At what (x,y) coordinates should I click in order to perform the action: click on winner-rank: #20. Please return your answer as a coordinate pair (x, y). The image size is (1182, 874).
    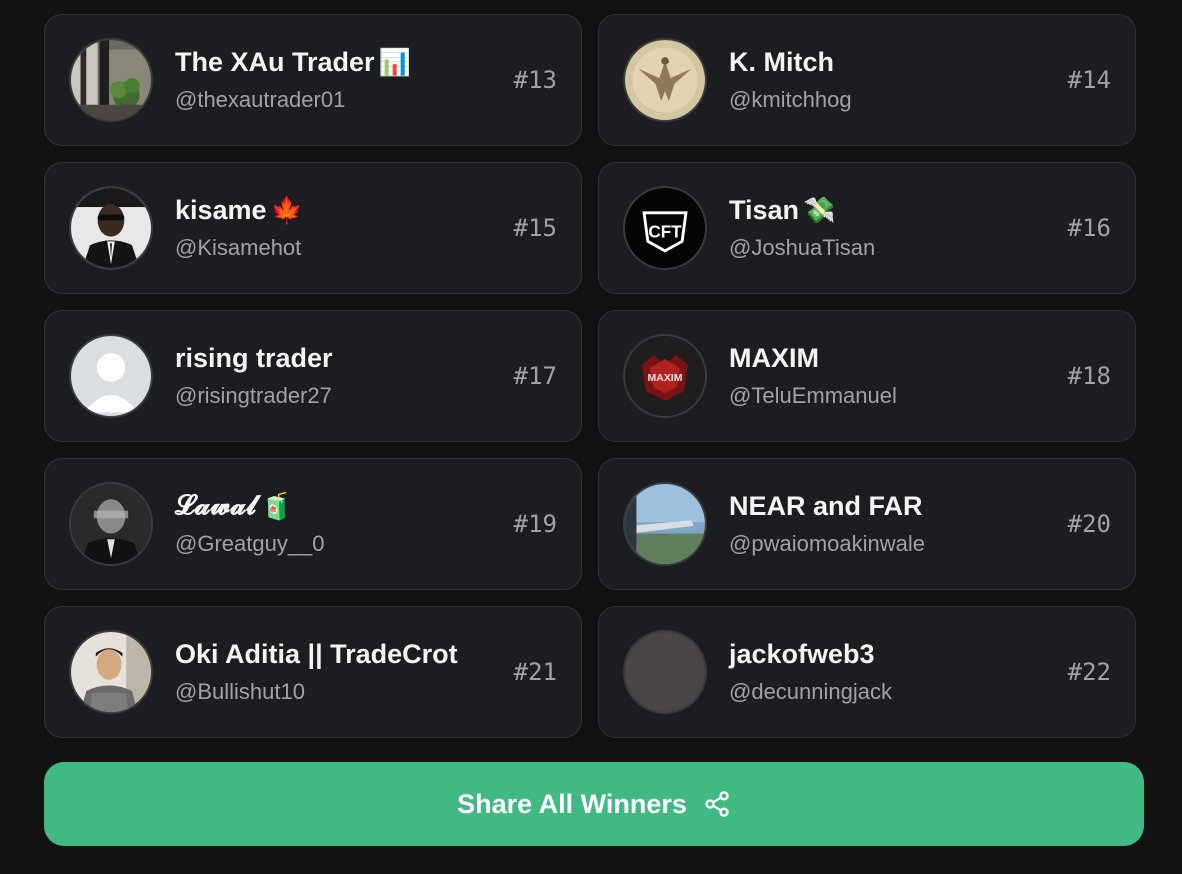
    Looking at the image, I should click on (1089, 524).